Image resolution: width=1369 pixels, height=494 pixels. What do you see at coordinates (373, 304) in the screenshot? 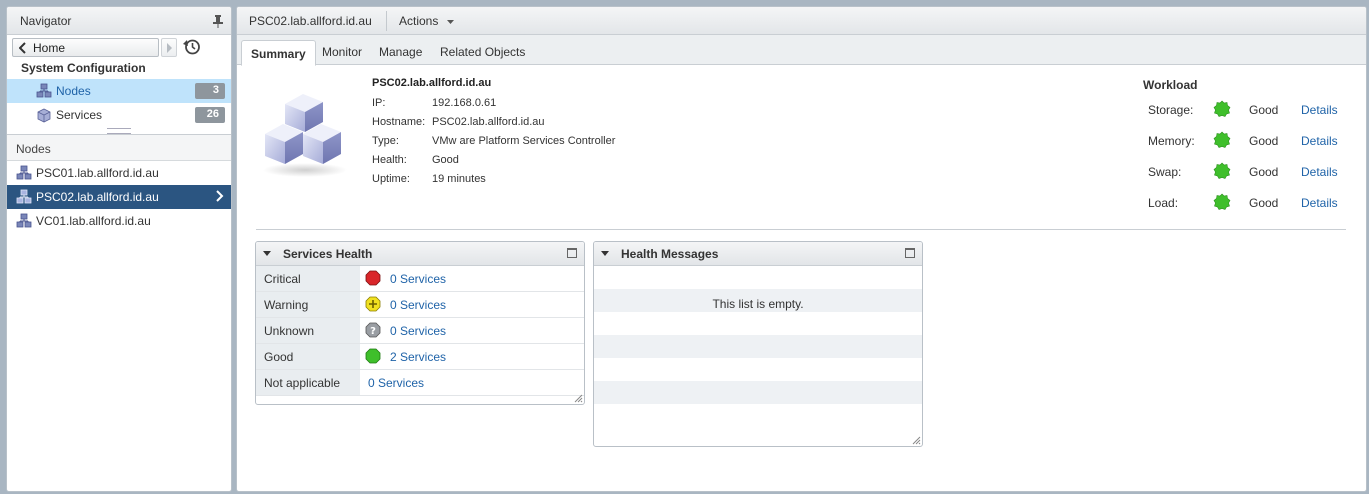
I see `warning-icon` at bounding box center [373, 304].